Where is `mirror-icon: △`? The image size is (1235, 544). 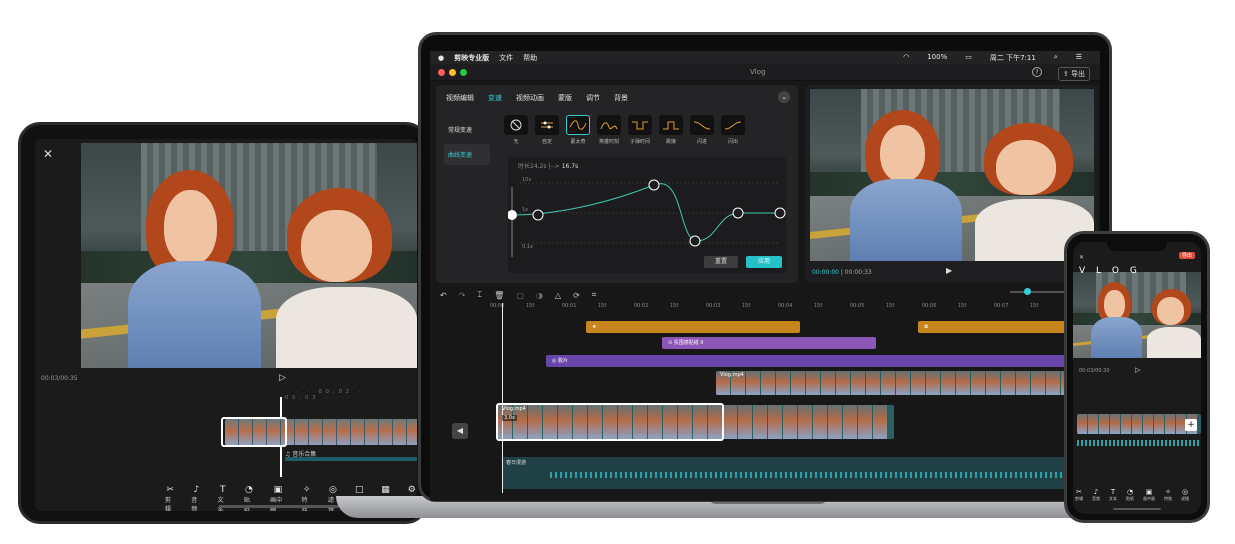
mirror-icon: △ is located at coordinates (558, 295).